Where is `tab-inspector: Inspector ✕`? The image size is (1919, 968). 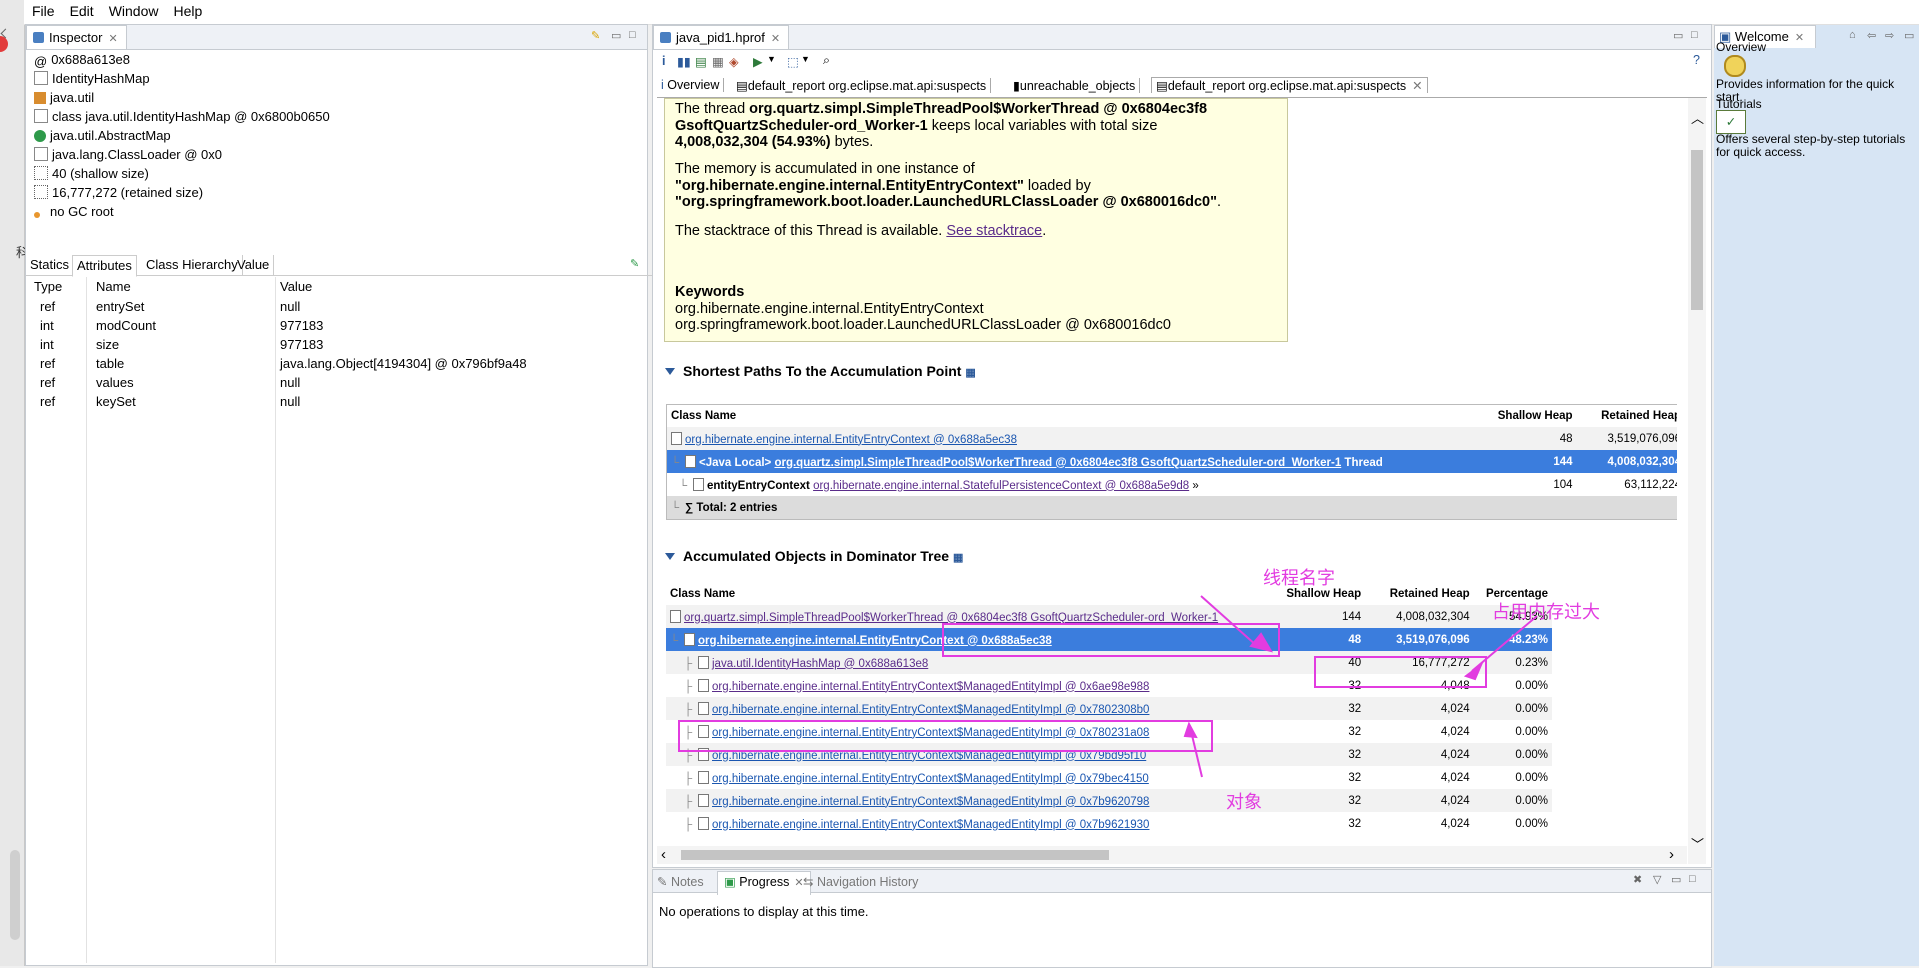
tab-inspector: Inspector ✕ is located at coordinates (76, 37).